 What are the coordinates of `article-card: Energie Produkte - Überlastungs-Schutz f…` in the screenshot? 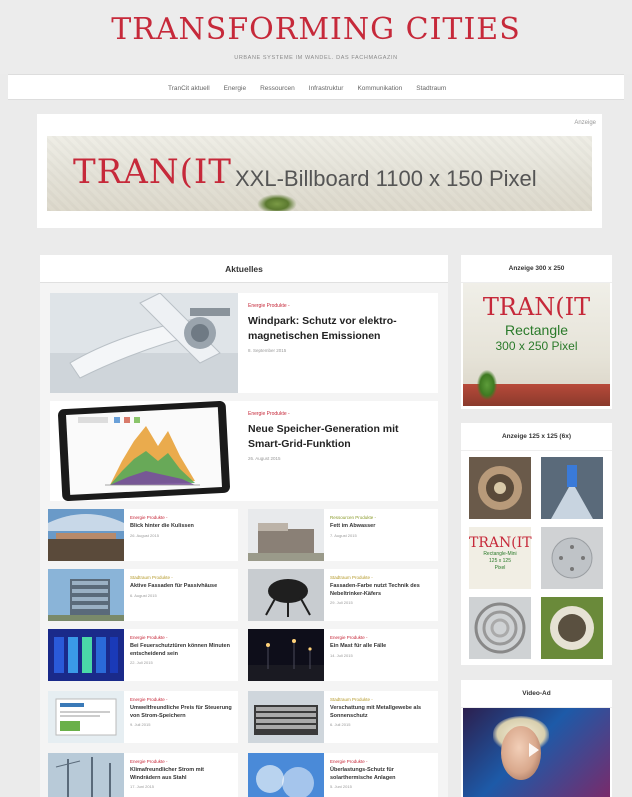 It's located at (343, 775).